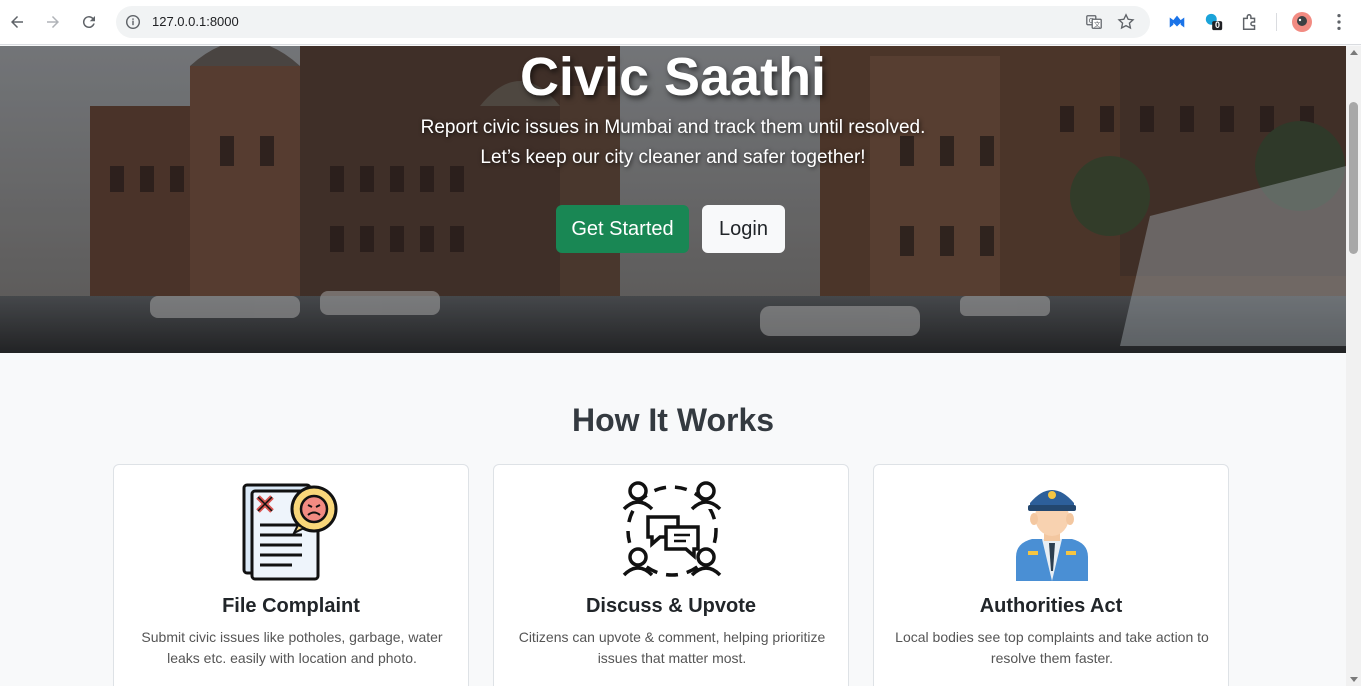 The height and width of the screenshot is (686, 1361). I want to click on extensions-puzzle-icon, so click(1250, 22).